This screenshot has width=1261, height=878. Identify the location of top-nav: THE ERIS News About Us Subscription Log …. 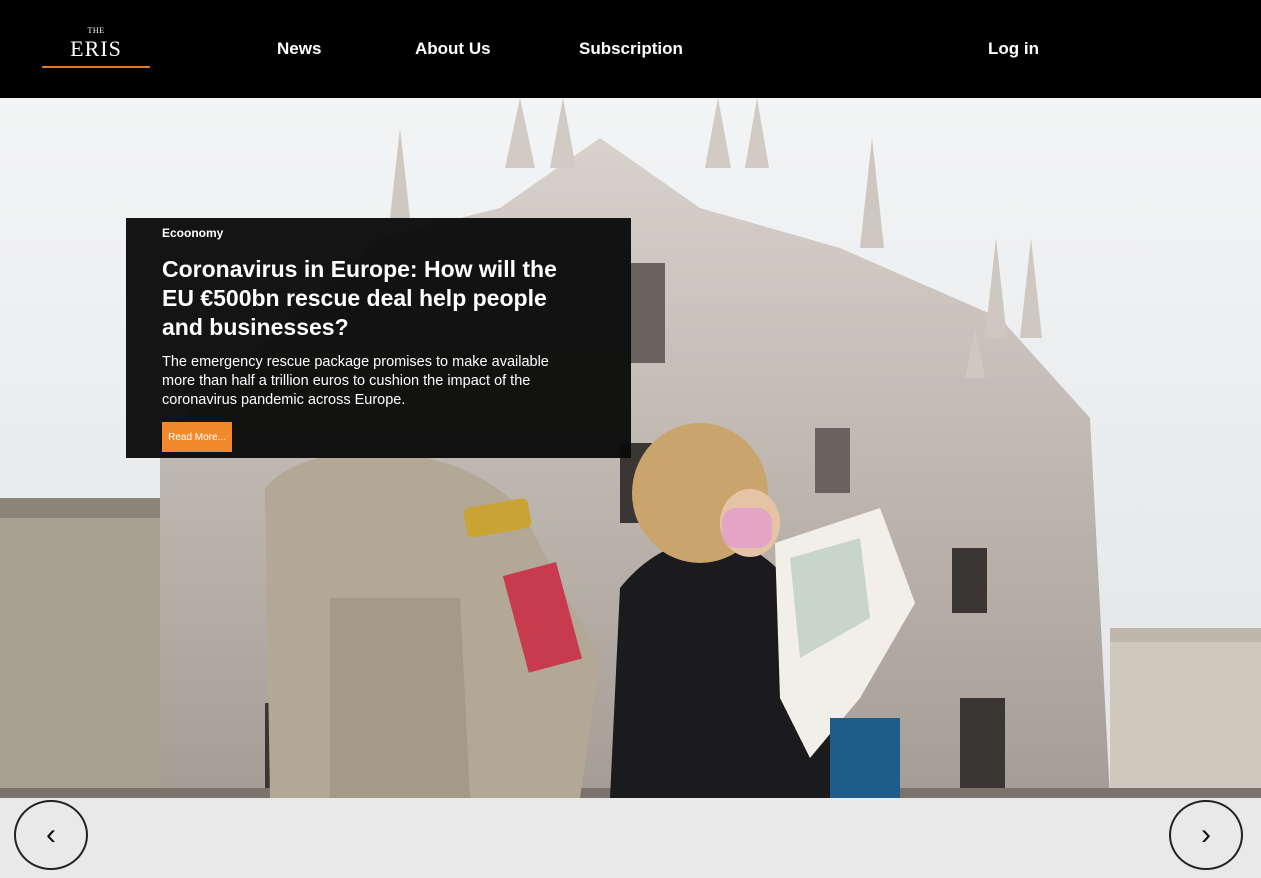
(630, 49).